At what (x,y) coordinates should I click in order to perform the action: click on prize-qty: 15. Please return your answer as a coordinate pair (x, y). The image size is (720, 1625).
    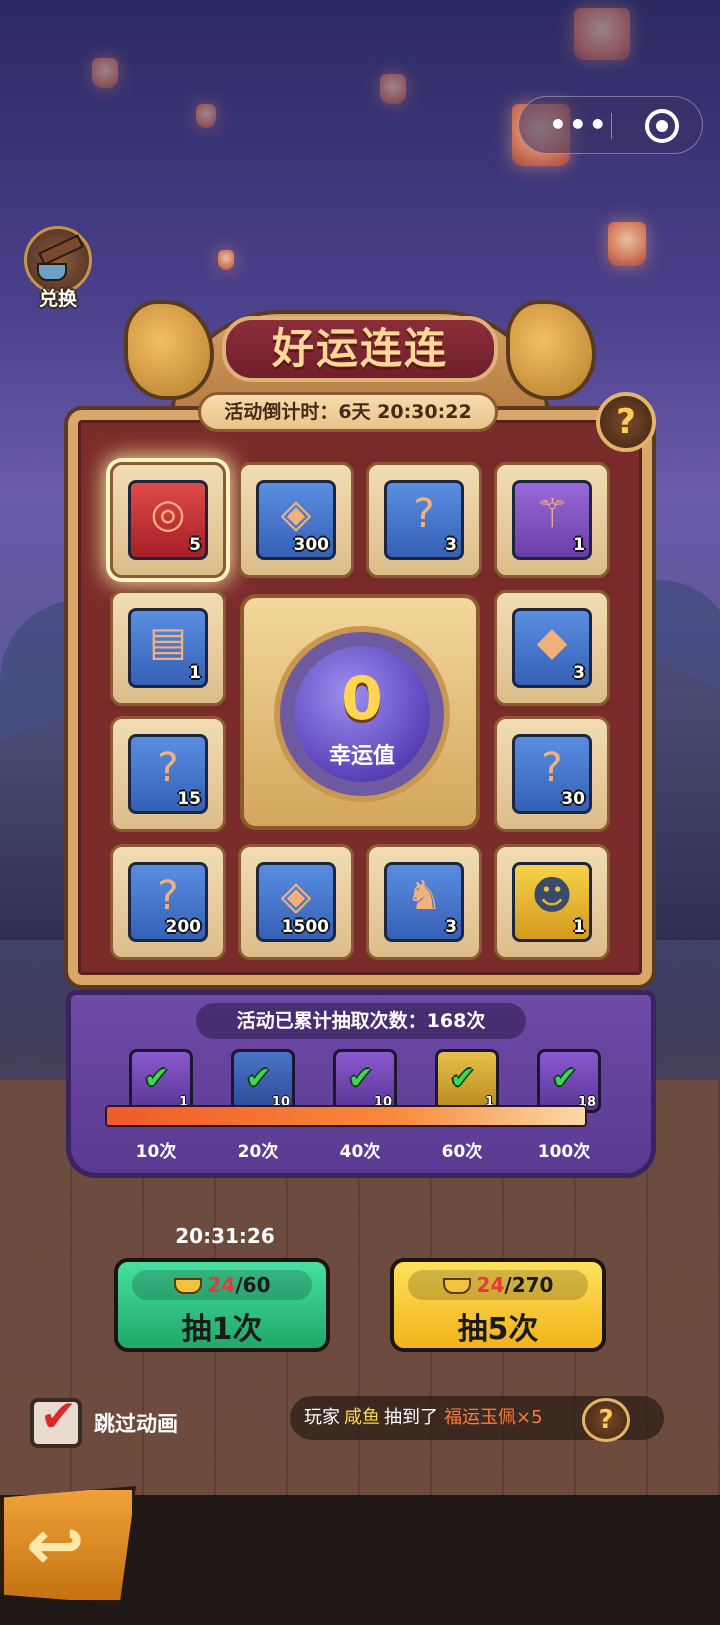
    Looking at the image, I should click on (189, 799).